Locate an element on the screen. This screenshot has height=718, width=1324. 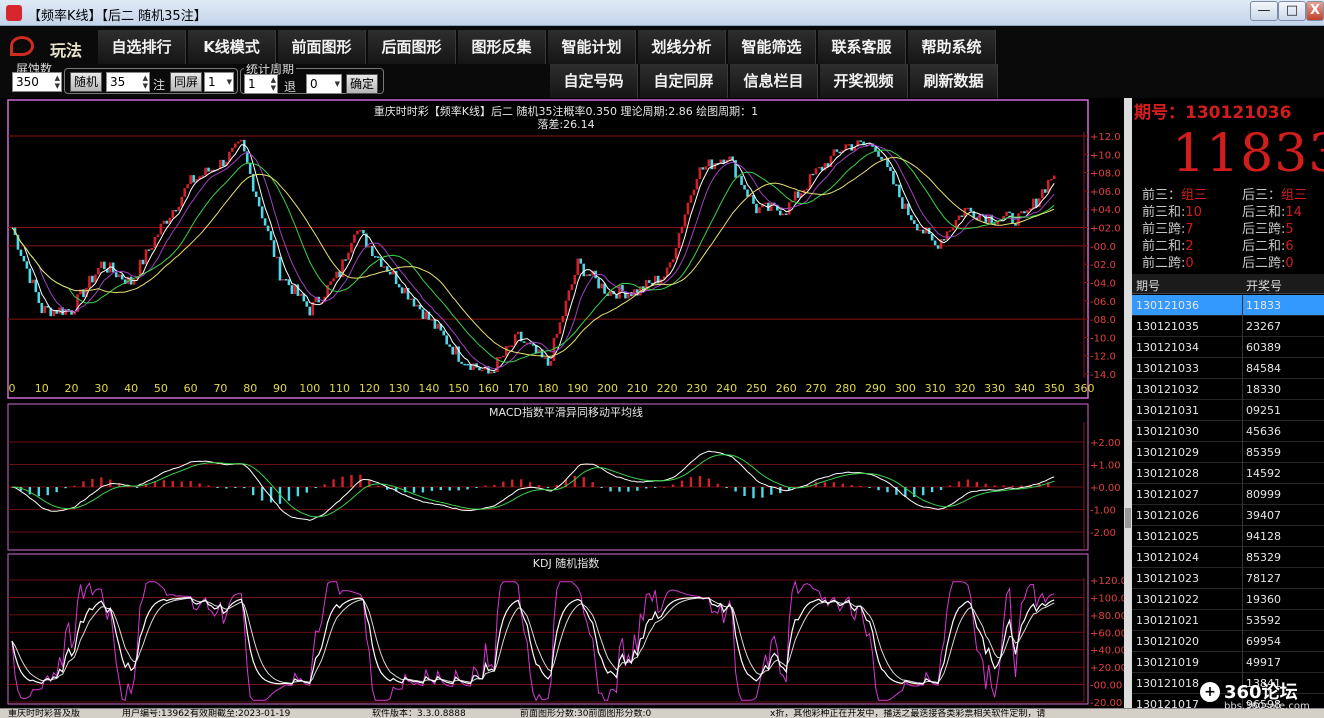
menu-button-row1-6: 划线分析 is located at coordinates (682, 47).